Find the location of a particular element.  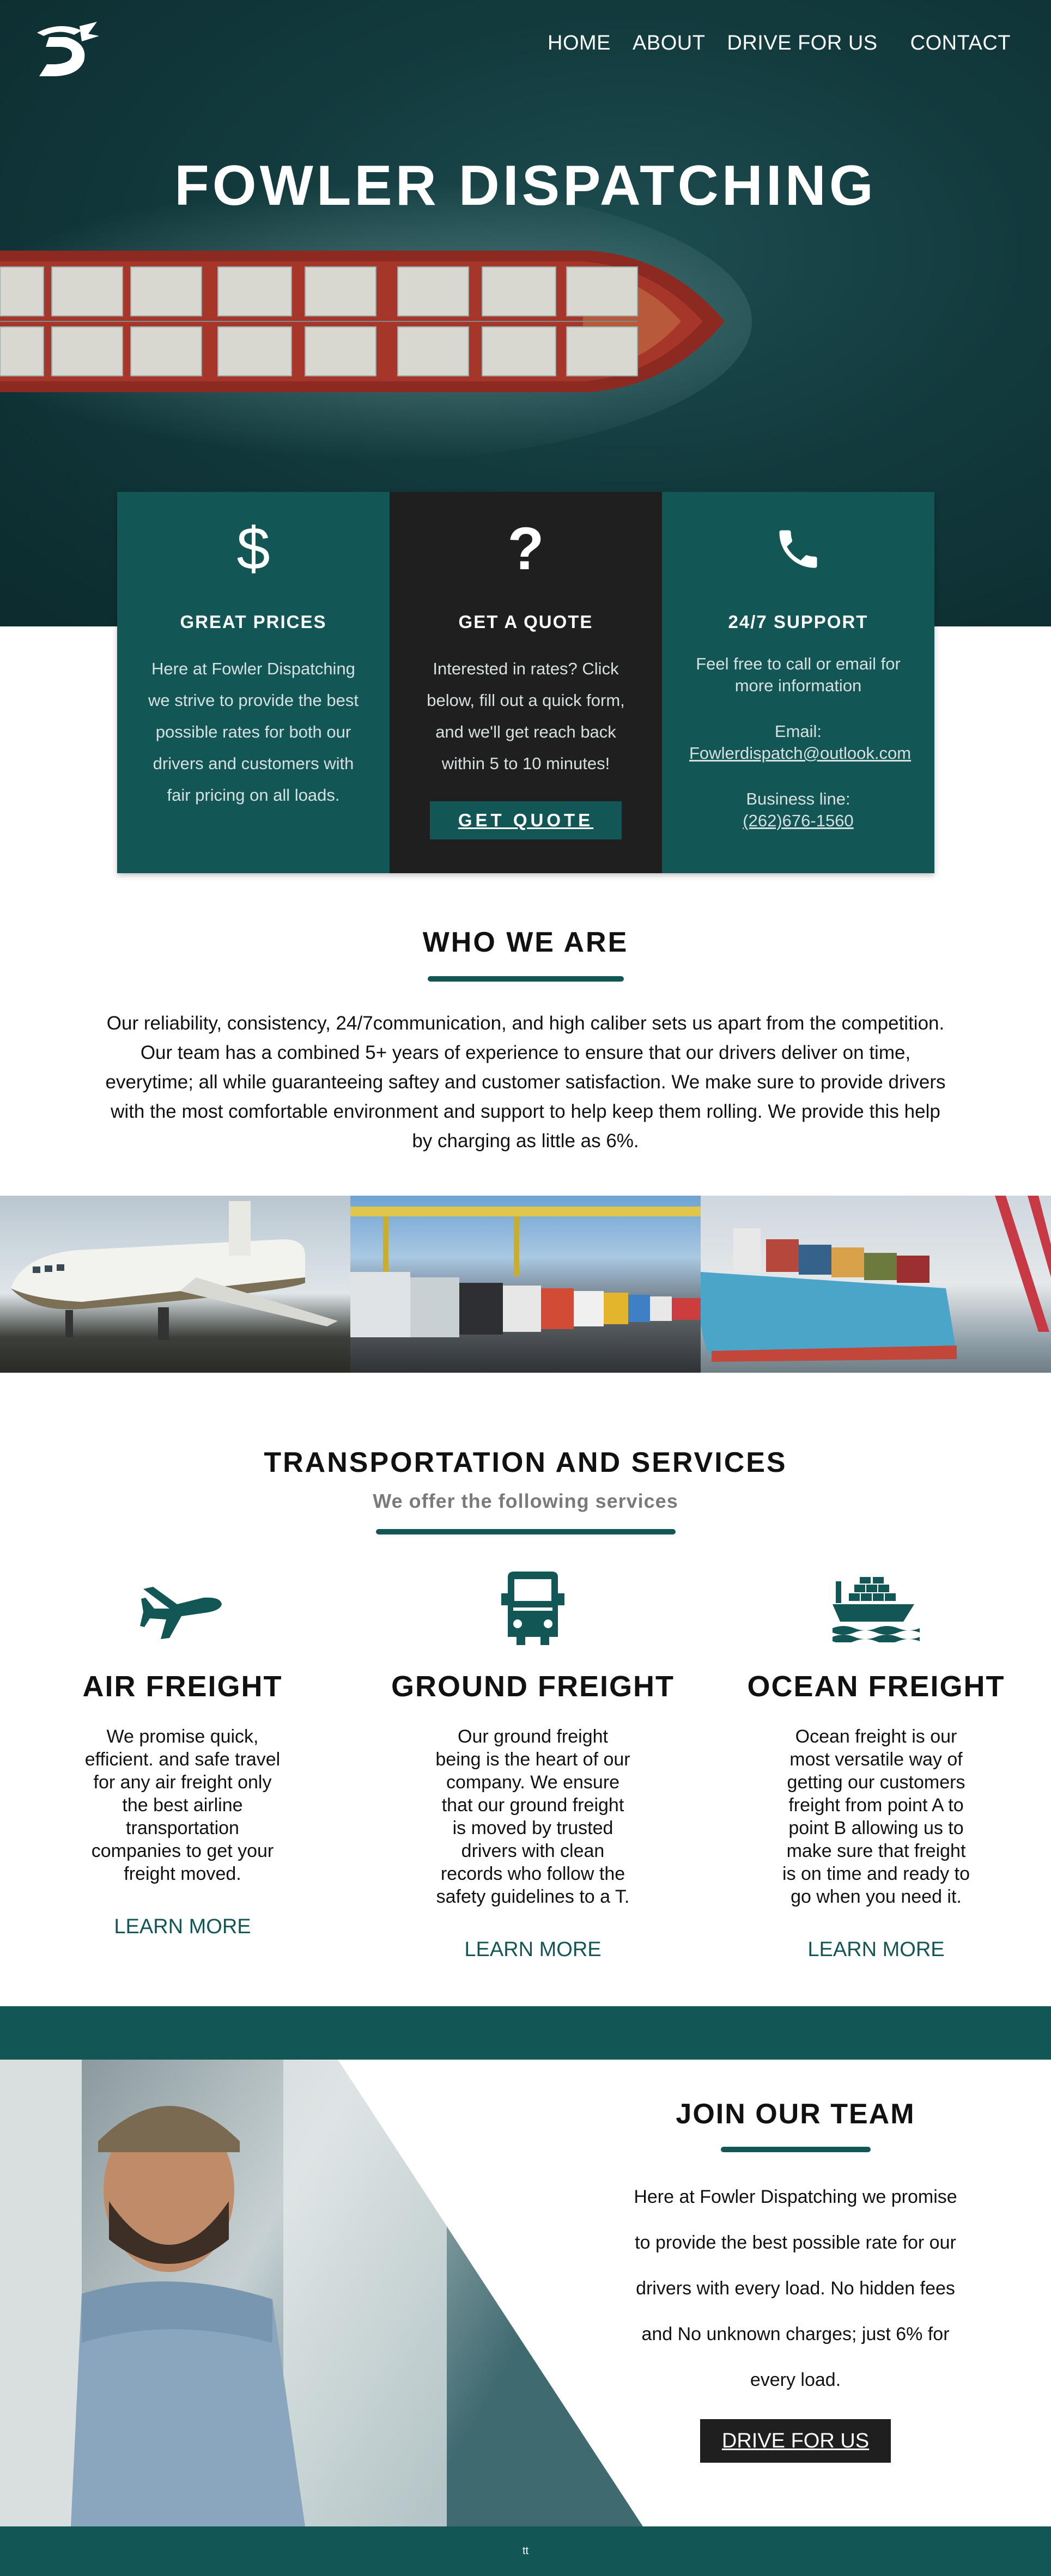

service-title: GROUND FREIGHT is located at coordinates (533, 1686).